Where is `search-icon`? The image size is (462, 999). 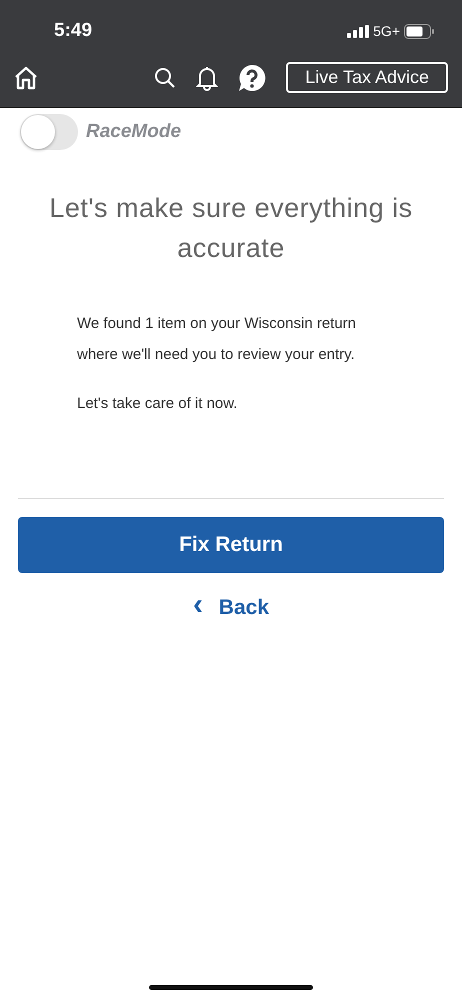 search-icon is located at coordinates (165, 77).